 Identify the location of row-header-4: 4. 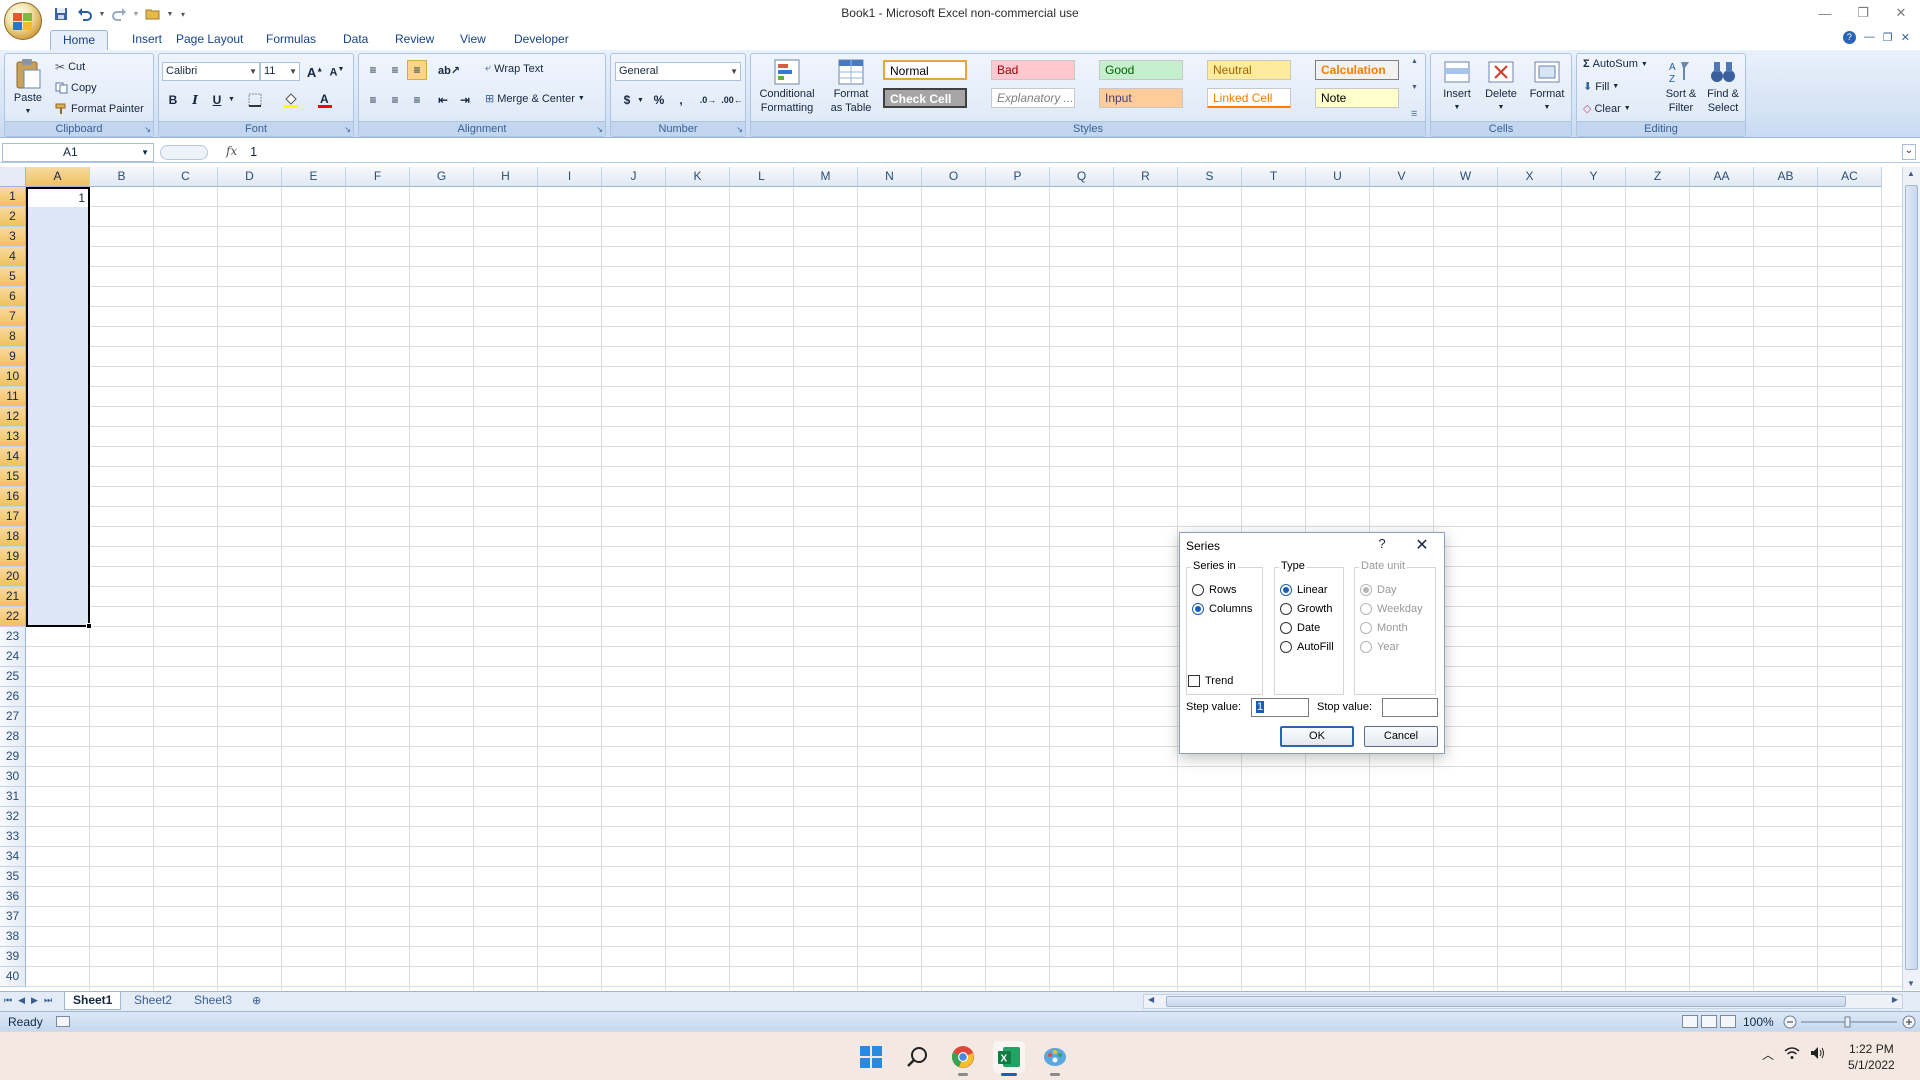
(13, 257).